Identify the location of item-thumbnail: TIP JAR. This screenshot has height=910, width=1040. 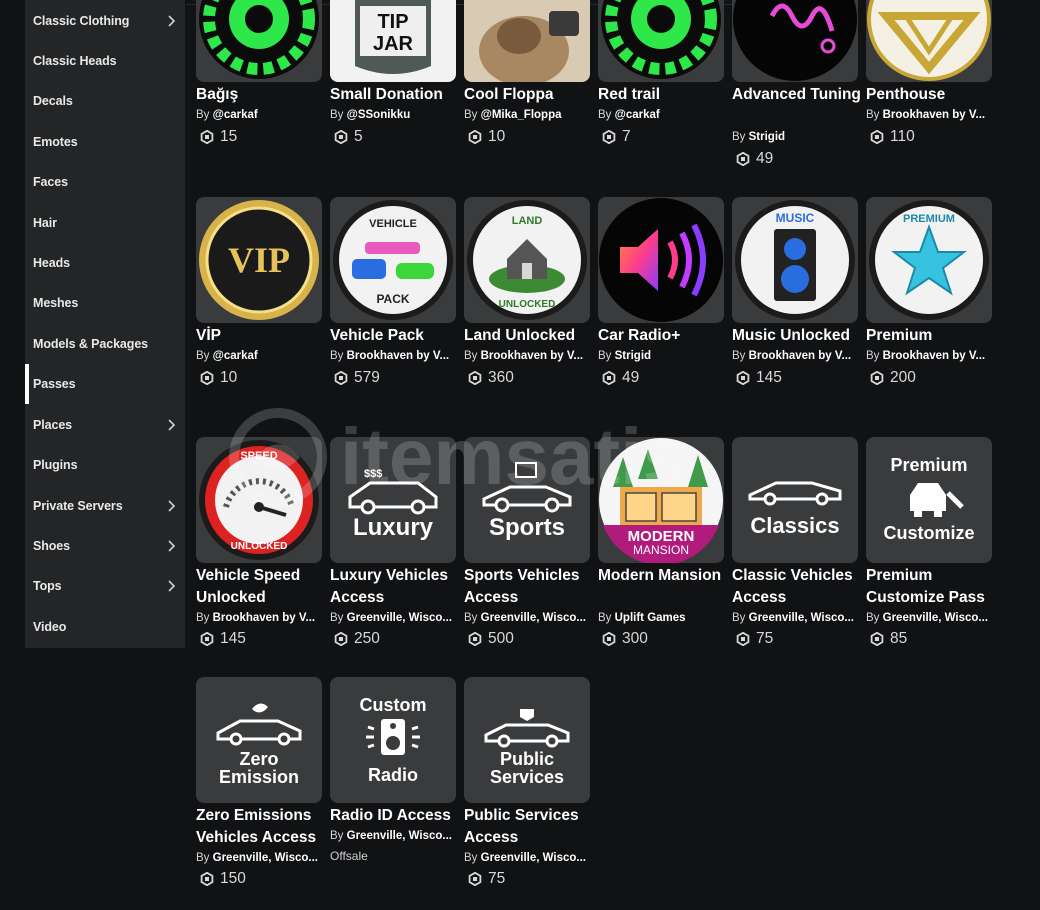
(393, 41).